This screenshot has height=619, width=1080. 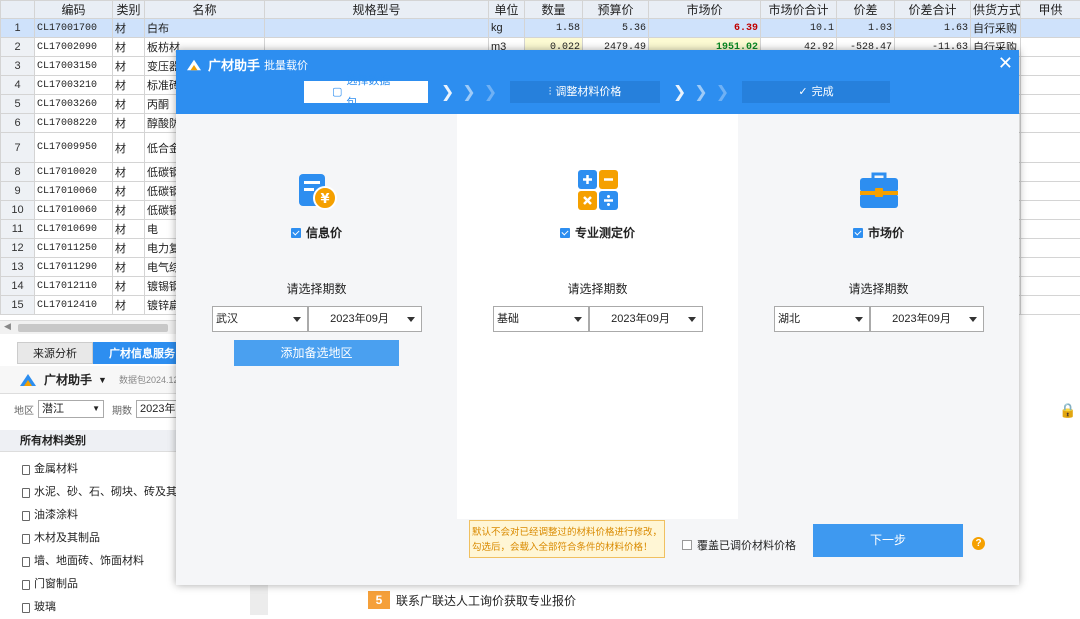 What do you see at coordinates (739, 545) in the screenshot?
I see `overwrite-checkbox: 覆盖已调价材料价格` at bounding box center [739, 545].